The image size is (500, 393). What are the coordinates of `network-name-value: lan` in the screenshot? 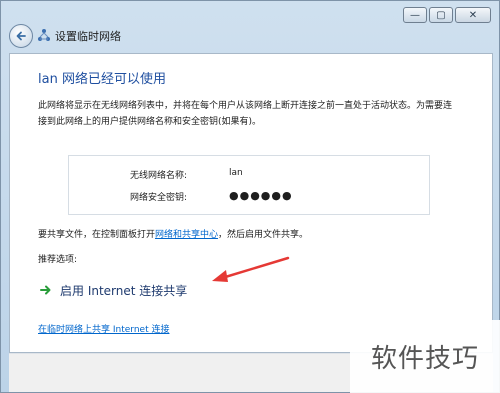 It's located at (236, 173).